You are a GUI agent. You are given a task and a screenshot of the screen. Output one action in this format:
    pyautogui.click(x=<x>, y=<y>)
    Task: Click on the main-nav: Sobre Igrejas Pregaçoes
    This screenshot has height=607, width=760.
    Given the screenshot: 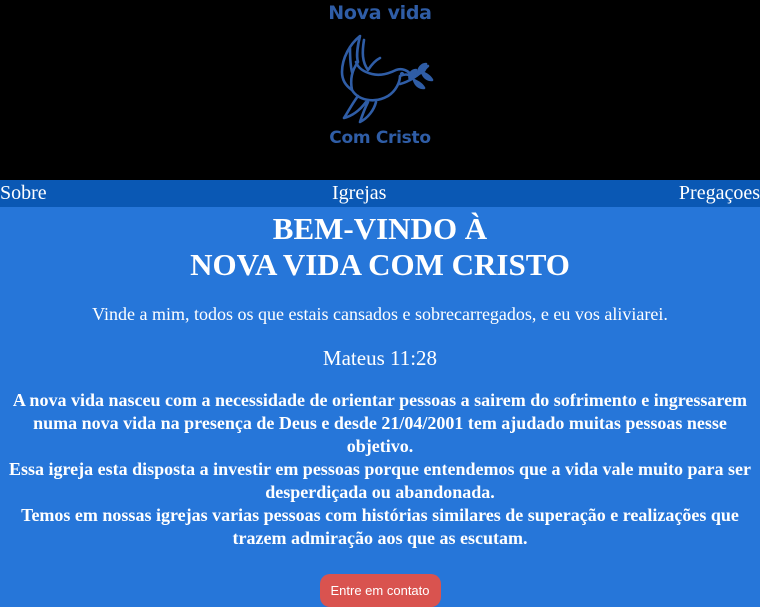 What is the action you would take?
    pyautogui.click(x=380, y=193)
    